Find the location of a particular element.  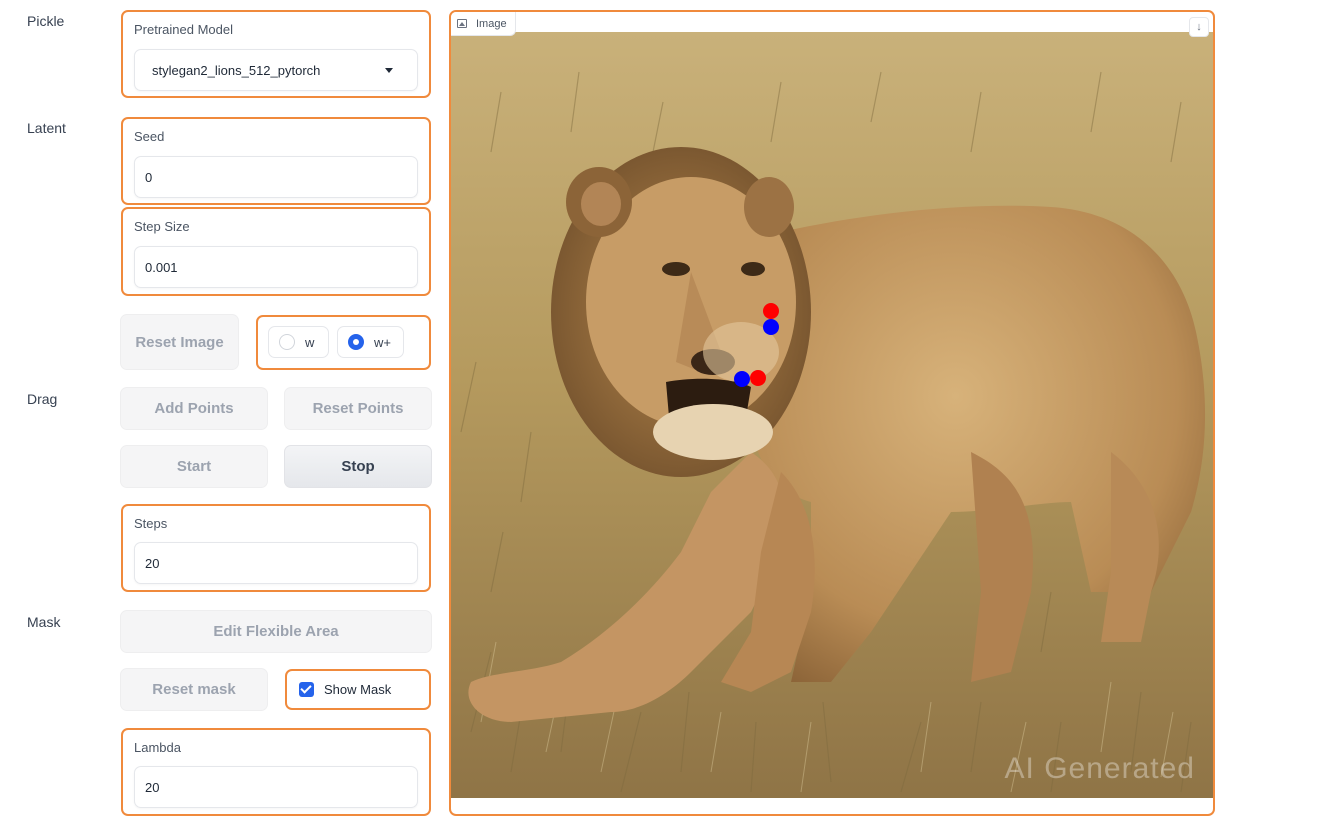

latent-space-radio-group: w w+ is located at coordinates (343, 342).